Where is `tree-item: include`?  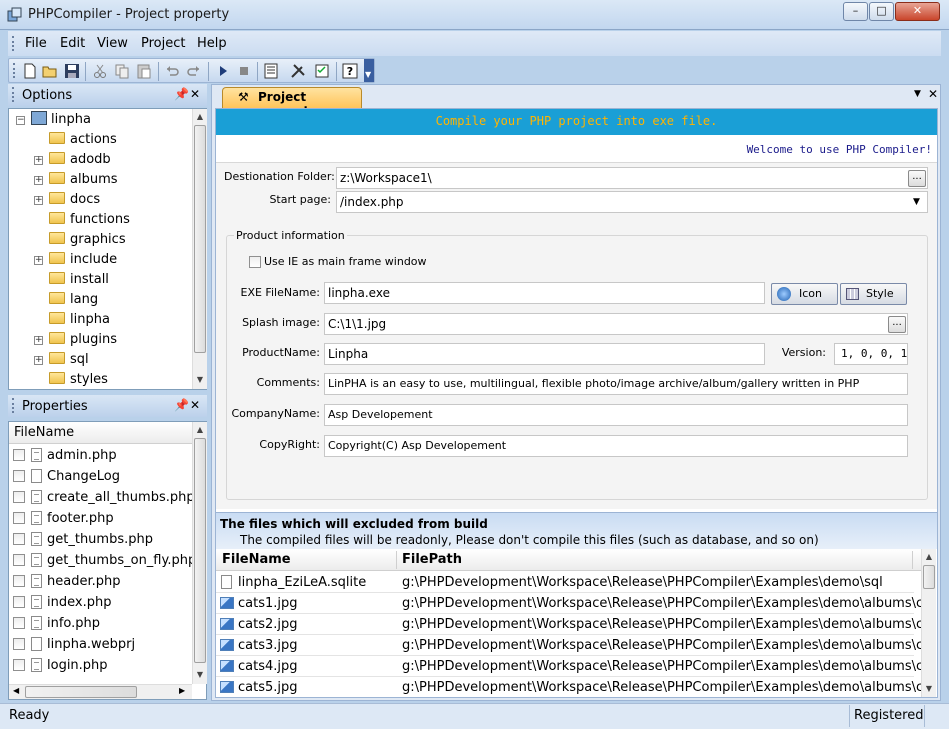
tree-item: include is located at coordinates (83, 260).